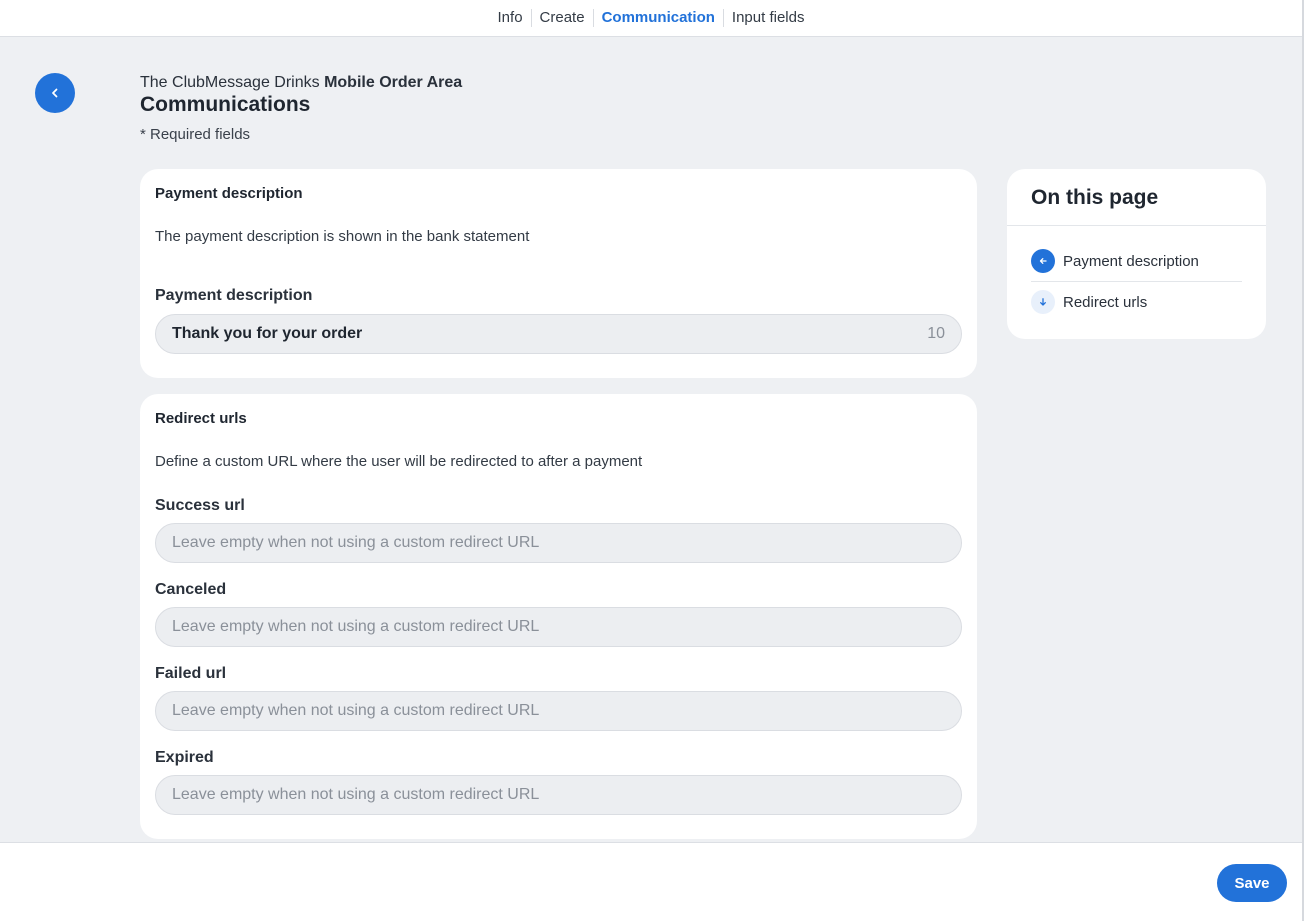 The width and height of the screenshot is (1304, 921). I want to click on tab-create: Create, so click(561, 18).